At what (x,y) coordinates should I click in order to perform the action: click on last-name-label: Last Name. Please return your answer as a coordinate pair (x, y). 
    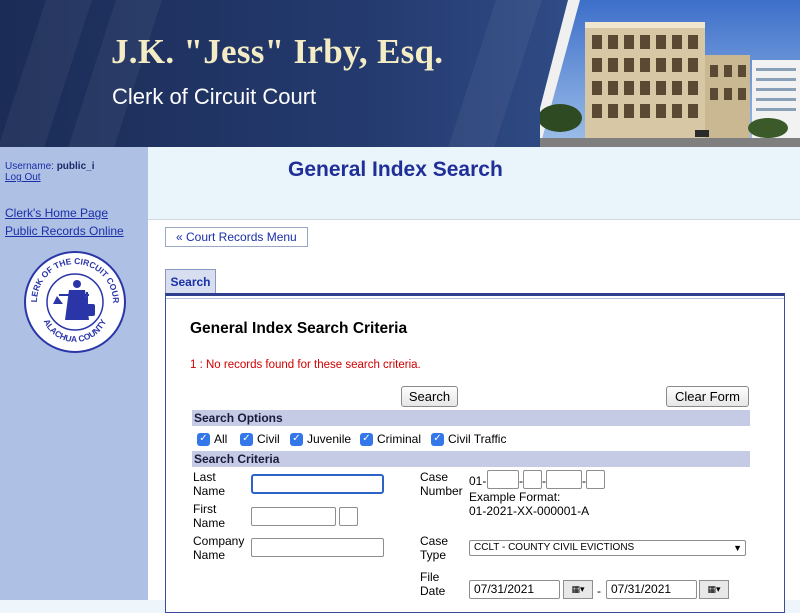
    Looking at the image, I should click on (209, 484).